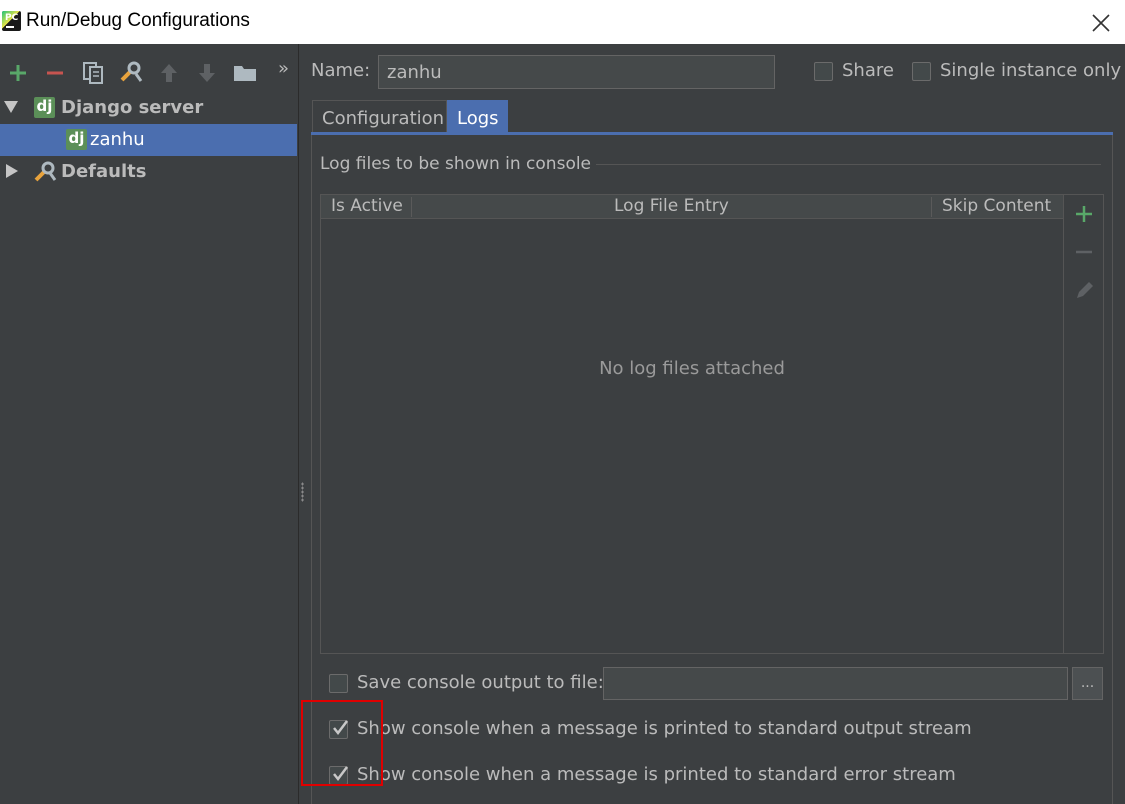 This screenshot has width=1125, height=804. Describe the element at coordinates (367, 206) in the screenshot. I see `column-is-active: Is Active` at that location.